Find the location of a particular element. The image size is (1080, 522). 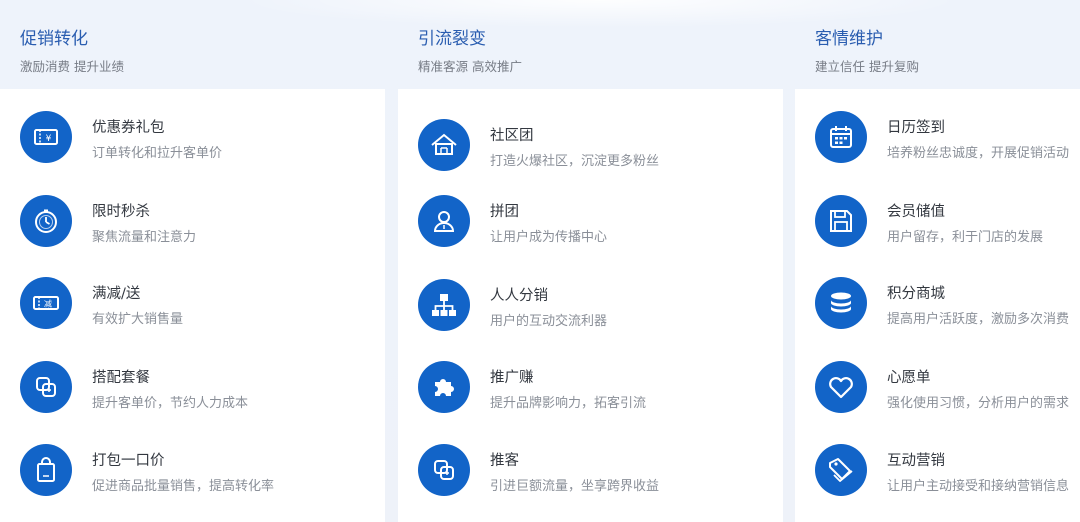

section-header: 引流裂变 精准客源 高效推广 is located at coordinates (470, 51).